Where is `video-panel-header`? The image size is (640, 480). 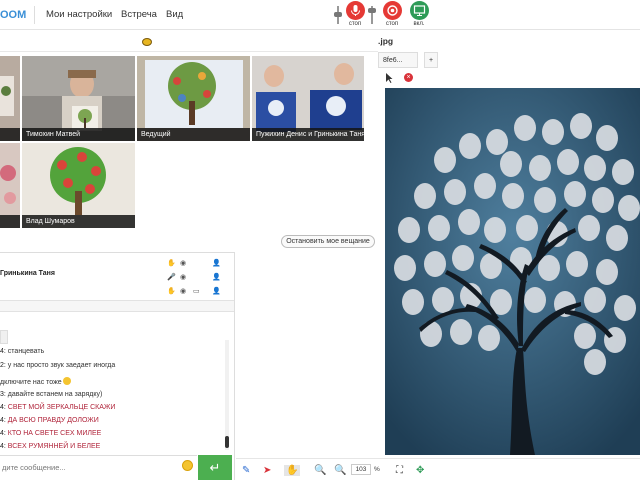
video-panel-header is located at coordinates (189, 41).